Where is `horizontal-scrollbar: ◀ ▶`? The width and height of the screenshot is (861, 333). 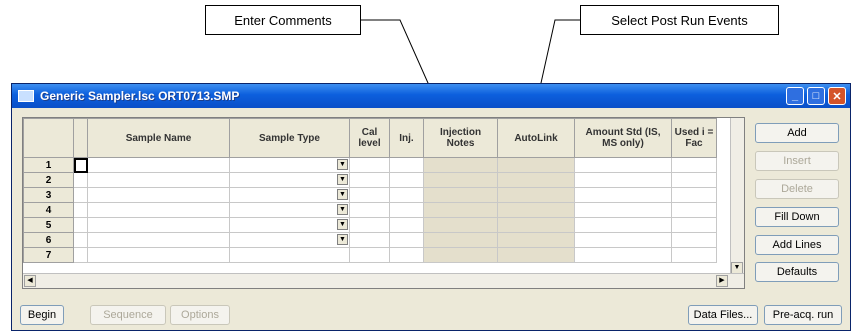
horizontal-scrollbar: ◀ ▶ is located at coordinates (383, 280).